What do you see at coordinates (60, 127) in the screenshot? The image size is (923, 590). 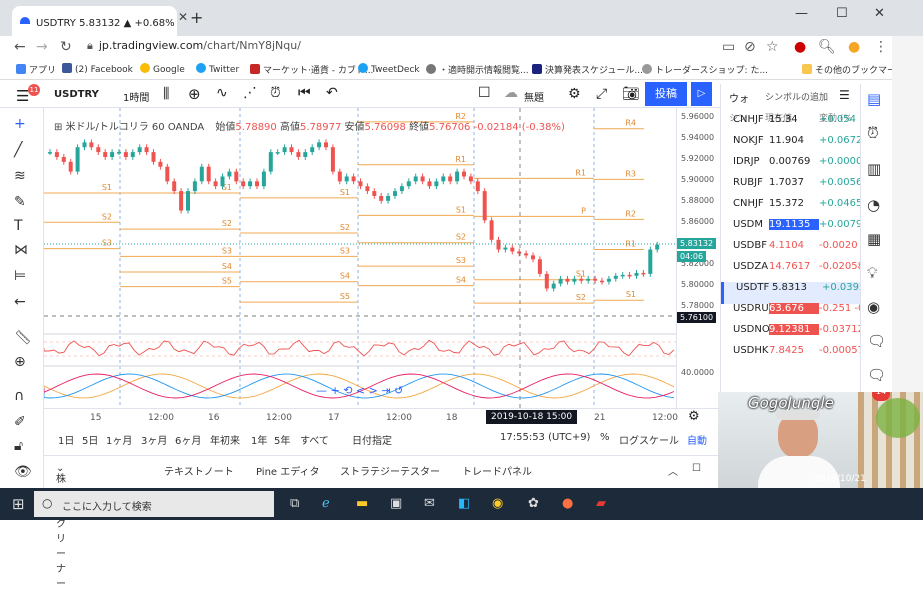 I see `legend-expand-icon: ⊞` at bounding box center [60, 127].